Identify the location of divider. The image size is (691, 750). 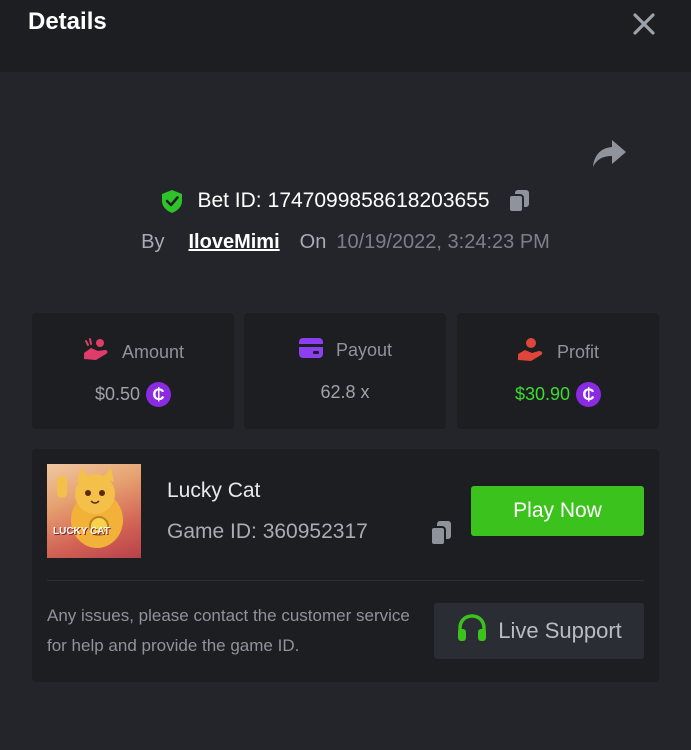
(345, 580).